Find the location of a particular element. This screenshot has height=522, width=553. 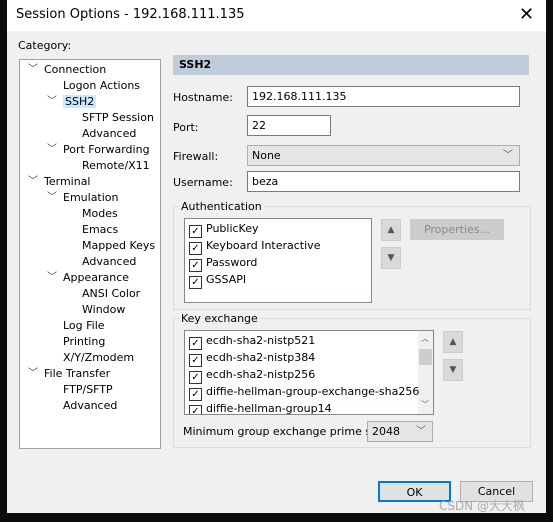

scrollbar-thumb is located at coordinates (425, 357).